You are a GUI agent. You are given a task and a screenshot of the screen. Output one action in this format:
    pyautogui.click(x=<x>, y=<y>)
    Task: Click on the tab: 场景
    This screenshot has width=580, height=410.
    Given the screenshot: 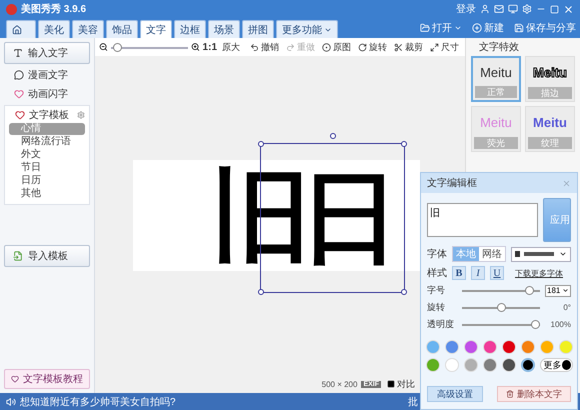 What is the action you would take?
    pyautogui.click(x=224, y=29)
    